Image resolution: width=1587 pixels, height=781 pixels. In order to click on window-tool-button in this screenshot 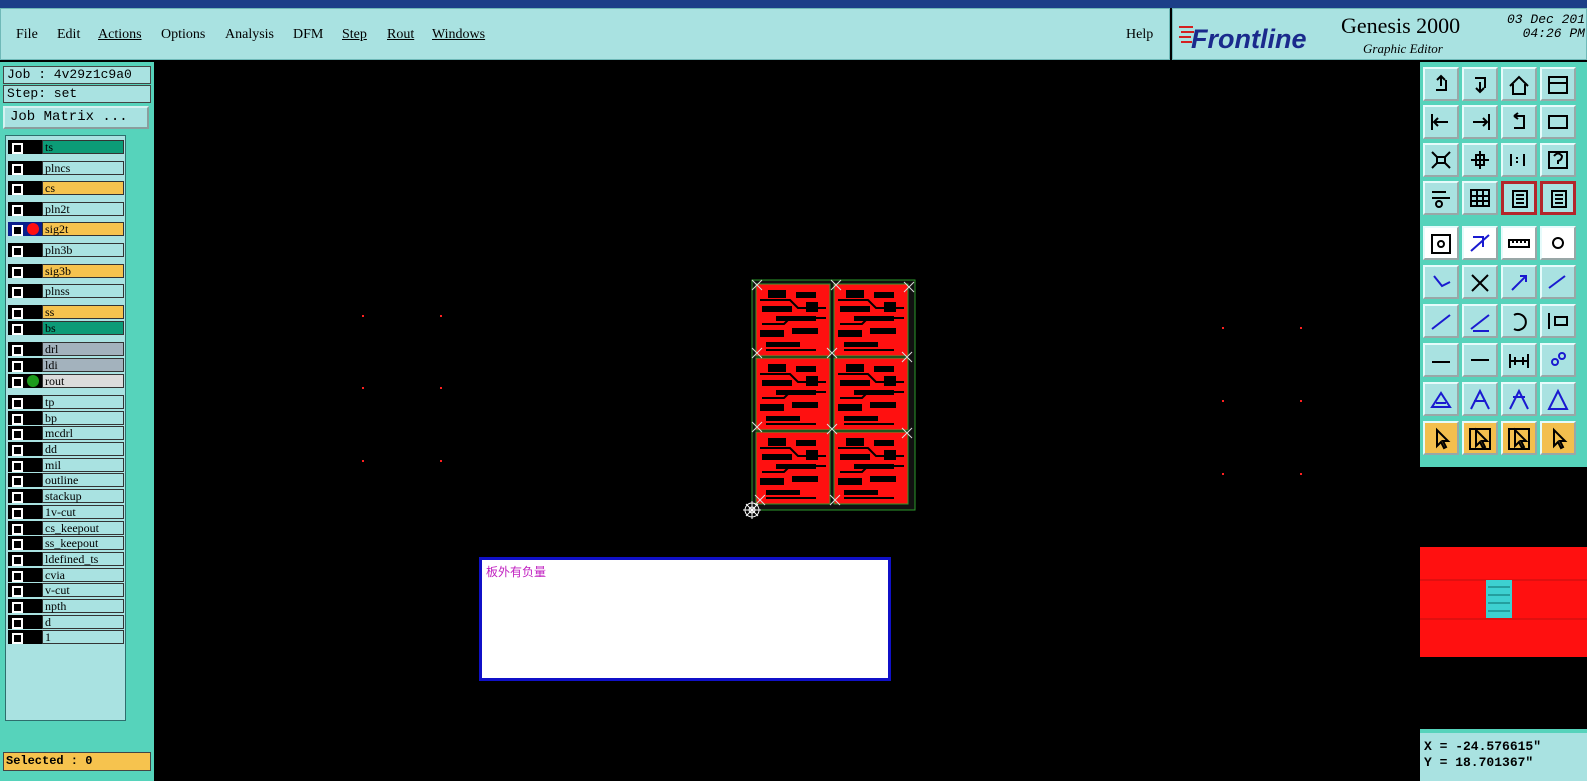, I will do `click(1558, 84)`.